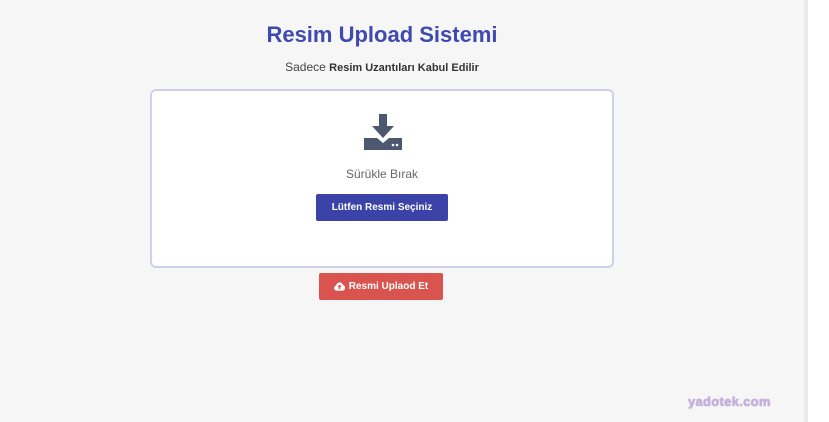 Image resolution: width=829 pixels, height=422 pixels. I want to click on page-subtitle: Sadece Resim Uzantıları Kabul Edilir, so click(382, 67).